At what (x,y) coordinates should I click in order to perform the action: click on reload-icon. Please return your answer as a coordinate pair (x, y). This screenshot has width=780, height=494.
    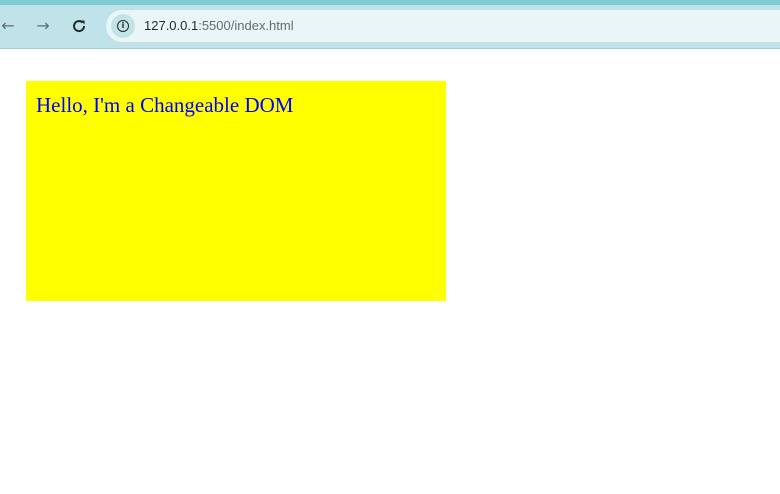
    Looking at the image, I should click on (79, 26).